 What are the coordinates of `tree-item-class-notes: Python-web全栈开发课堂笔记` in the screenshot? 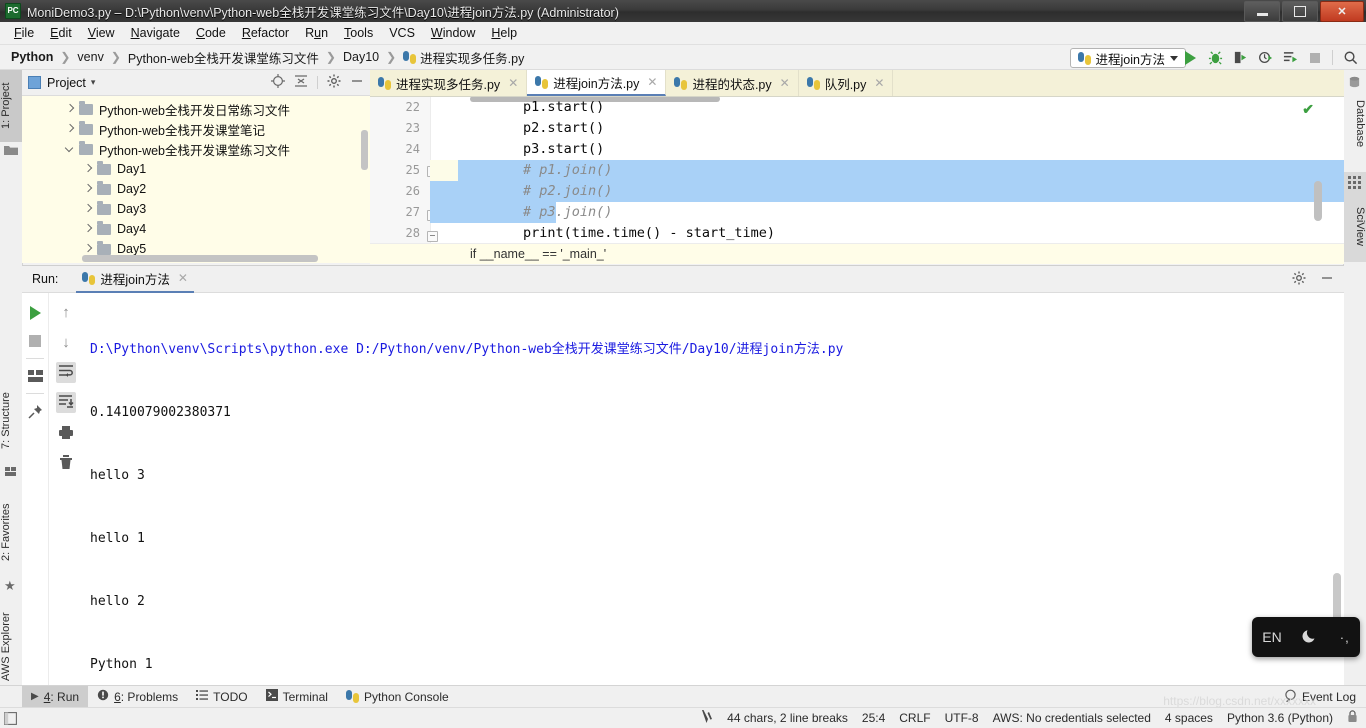 It's located at (196, 129).